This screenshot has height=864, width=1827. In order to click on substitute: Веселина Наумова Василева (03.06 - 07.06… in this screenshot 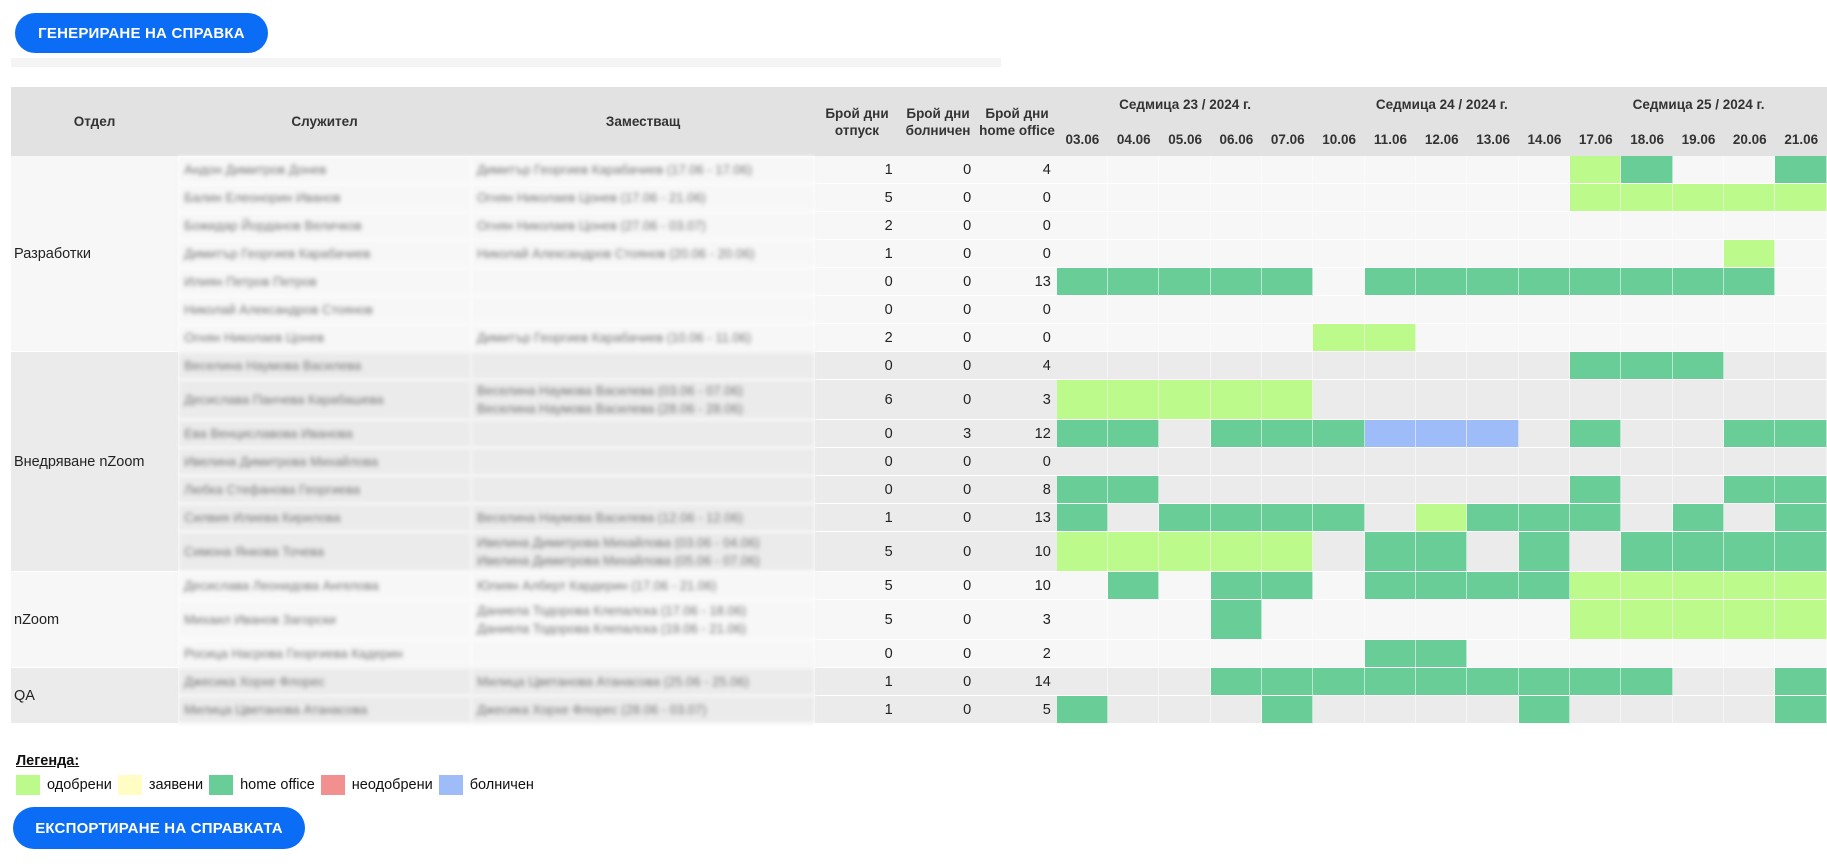, I will do `click(643, 400)`.